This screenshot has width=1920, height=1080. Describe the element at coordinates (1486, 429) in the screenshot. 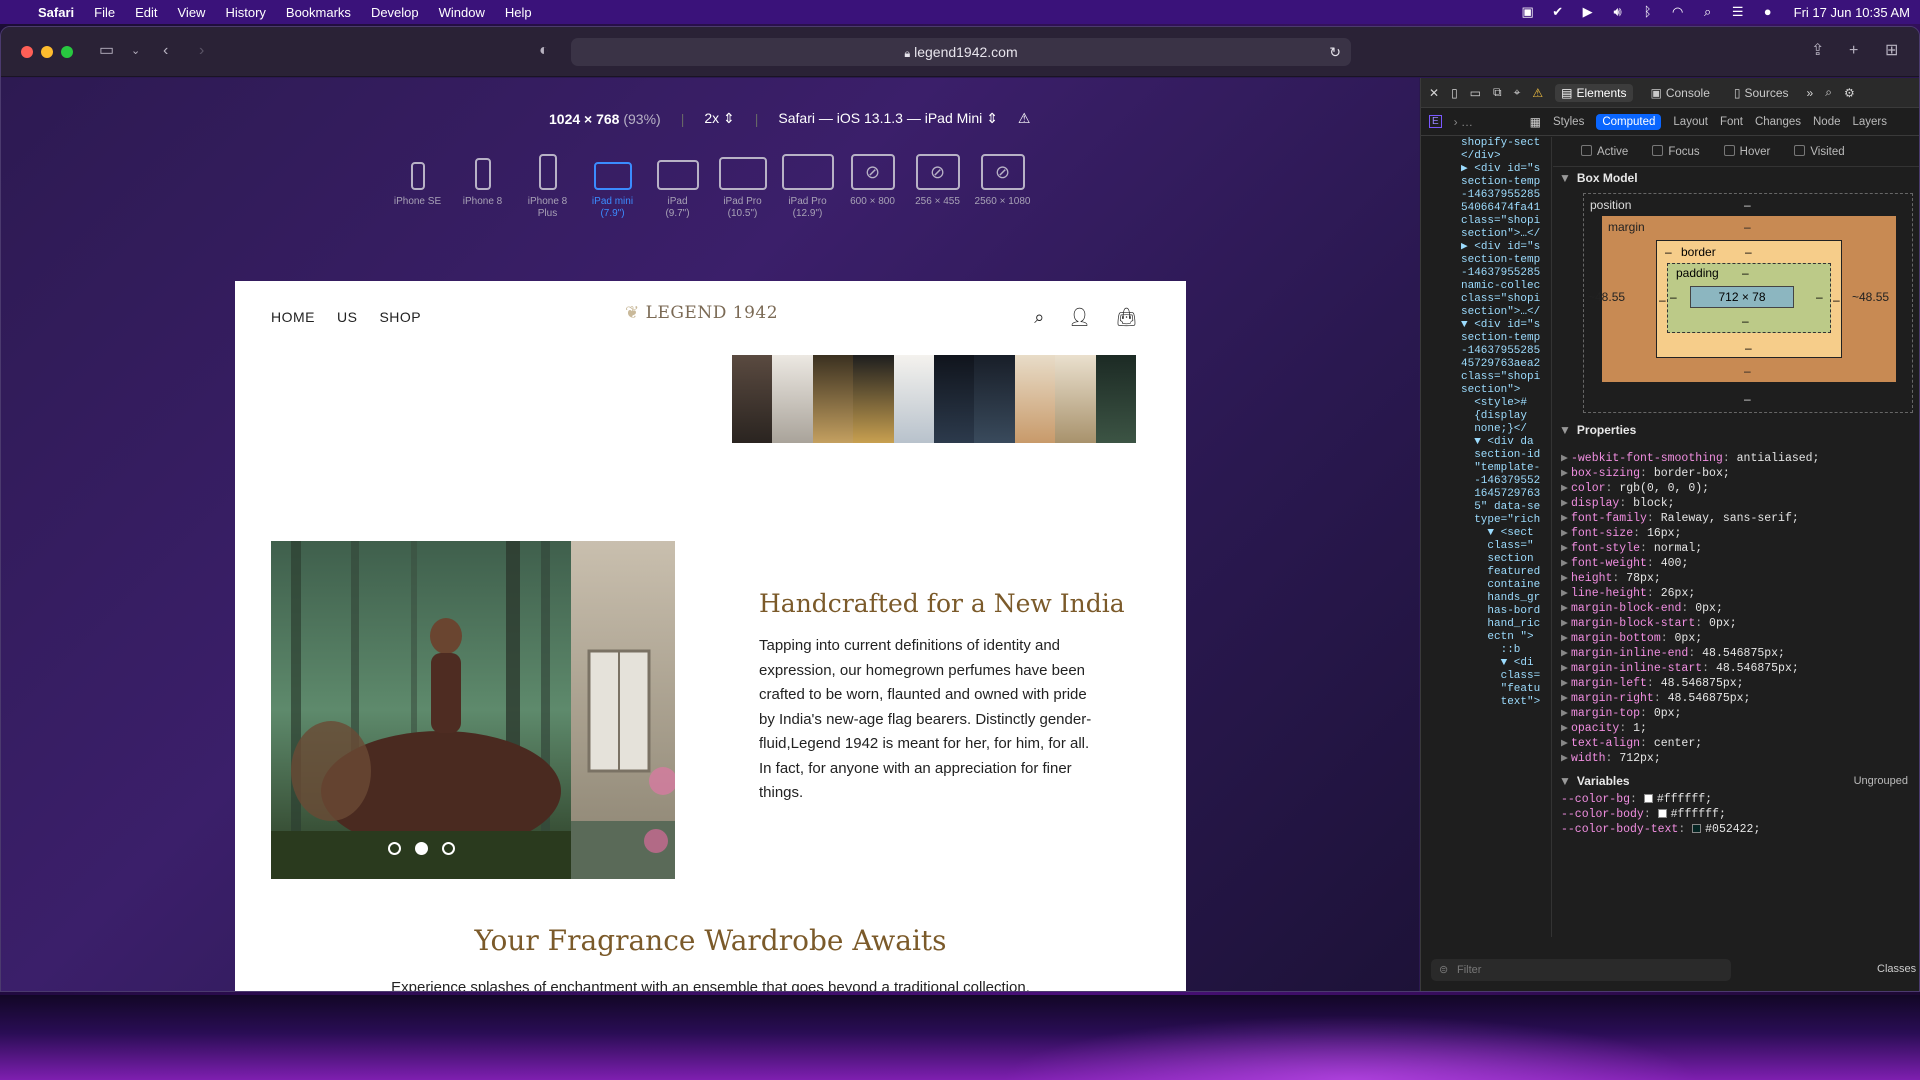

I see `dom-node-line: none;}</` at that location.